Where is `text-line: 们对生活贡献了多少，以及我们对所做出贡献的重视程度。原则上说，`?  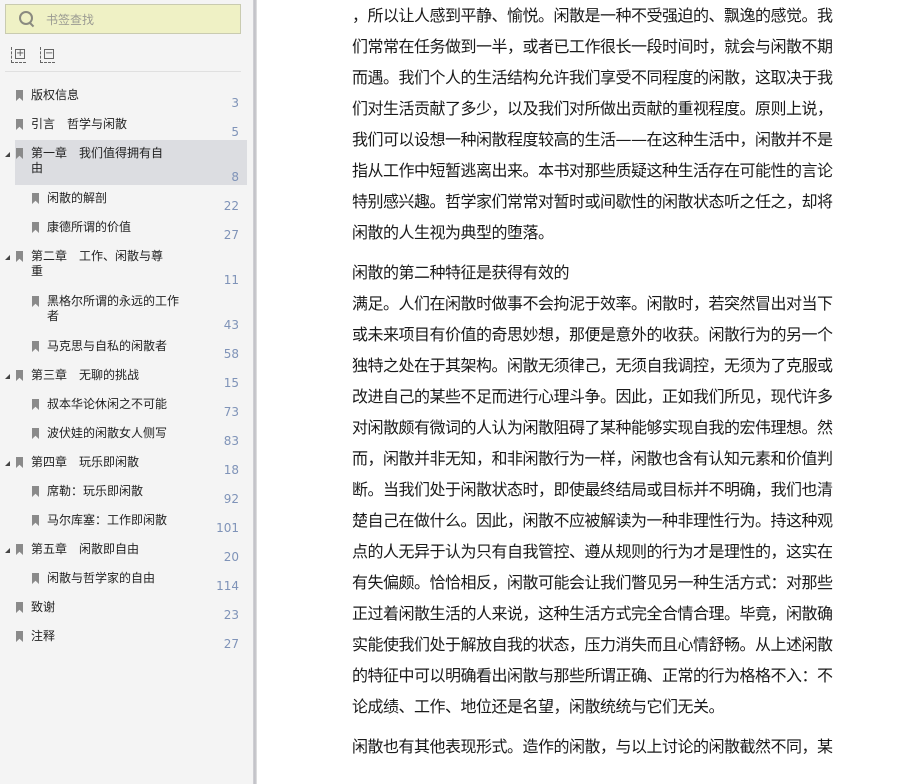 text-line: 们对生活贡献了多少，以及我们对所做出贡献的重视程度。原则上说， is located at coordinates (592, 108).